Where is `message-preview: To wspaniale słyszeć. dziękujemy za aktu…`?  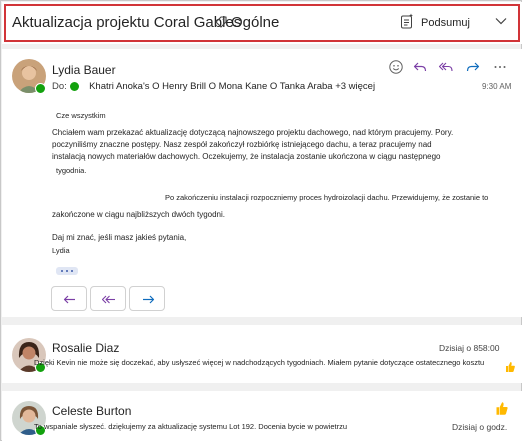
message-preview: To wspaniale słyszeć. dziękujemy za aktu… is located at coordinates (191, 426).